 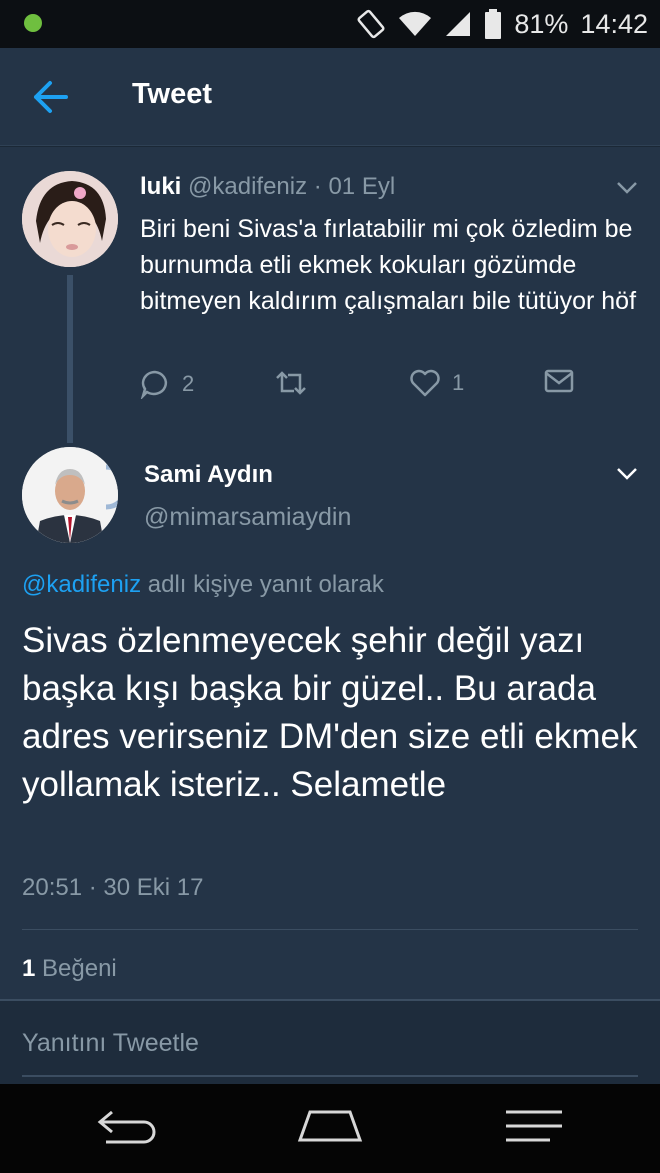 What do you see at coordinates (110, 1043) in the screenshot?
I see `reply-input: Yanıtını Tweetle` at bounding box center [110, 1043].